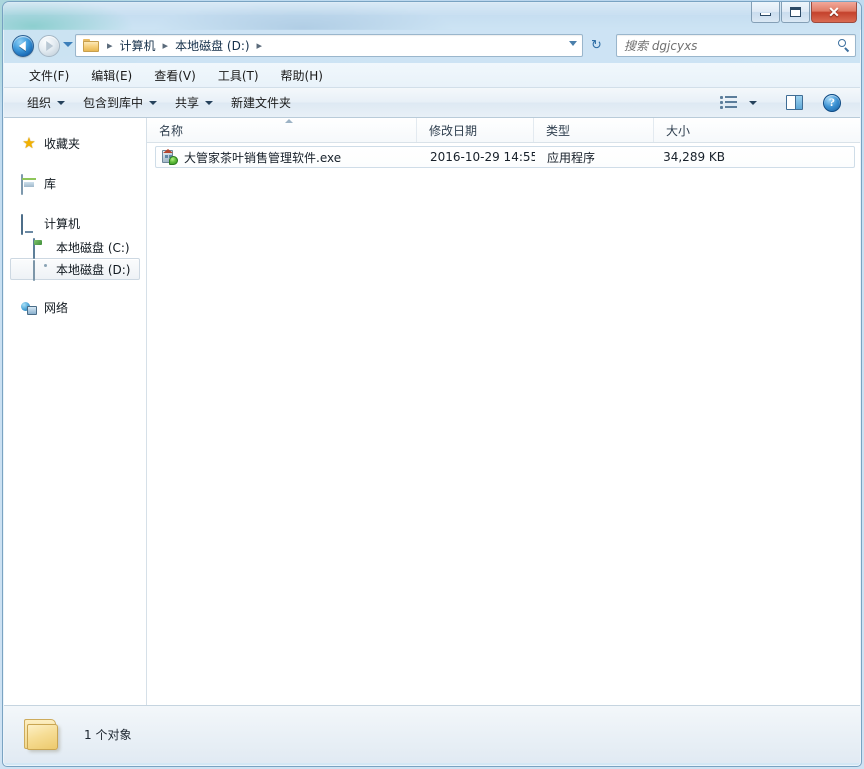  What do you see at coordinates (694, 157) in the screenshot?
I see `file-size-cell: 34,289 KB` at bounding box center [694, 157].